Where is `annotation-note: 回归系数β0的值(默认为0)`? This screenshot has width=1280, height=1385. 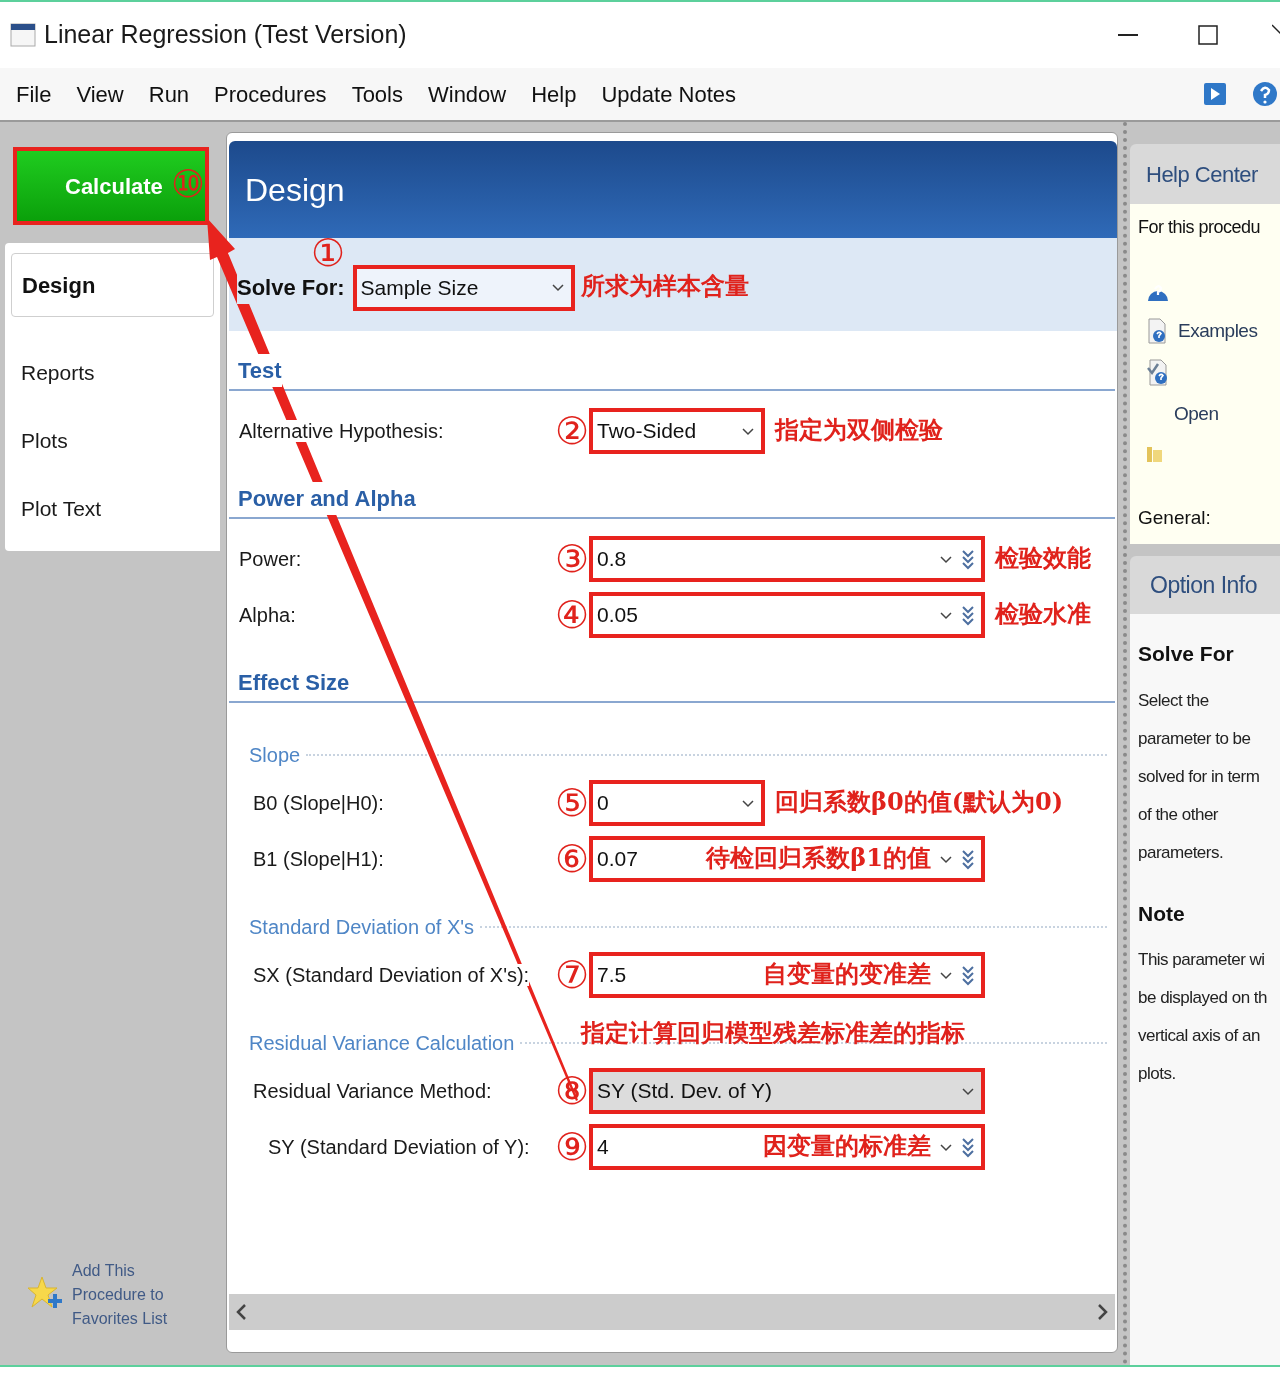
annotation-note: 回归系数β0的值(默认为0) is located at coordinates (919, 801).